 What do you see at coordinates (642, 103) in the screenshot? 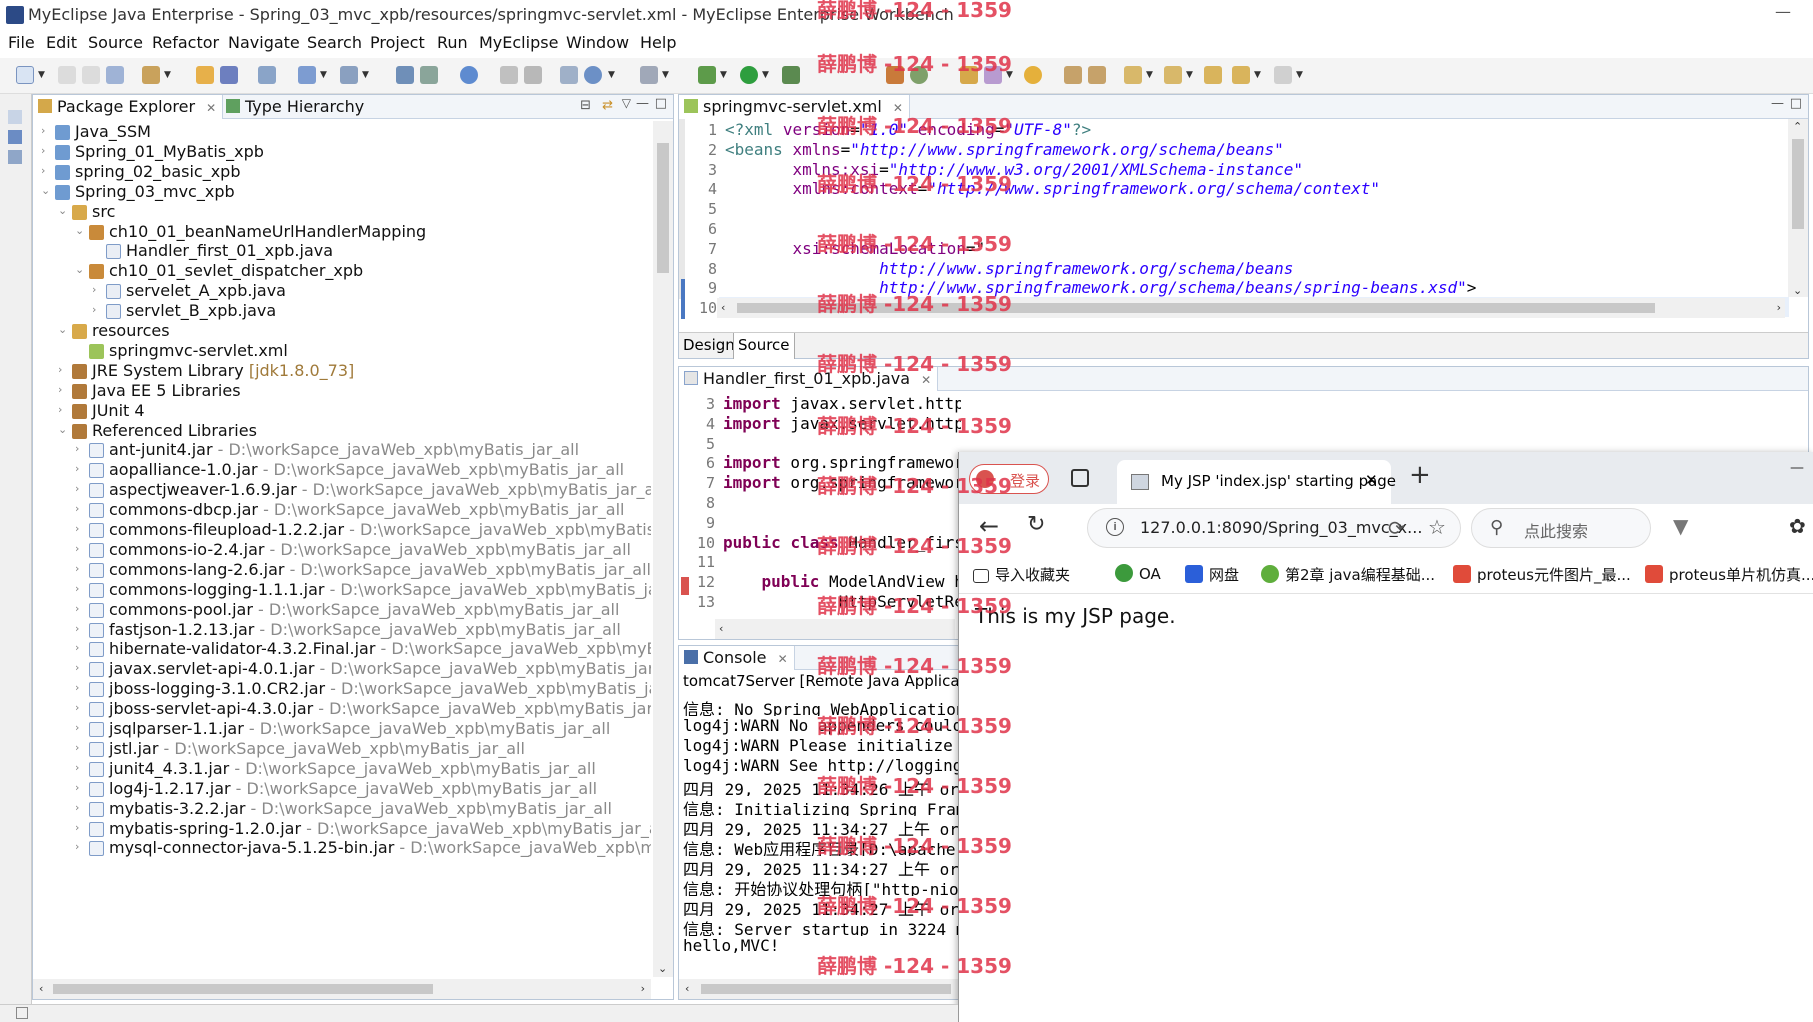
I see `minimize-view-icon: —` at bounding box center [642, 103].